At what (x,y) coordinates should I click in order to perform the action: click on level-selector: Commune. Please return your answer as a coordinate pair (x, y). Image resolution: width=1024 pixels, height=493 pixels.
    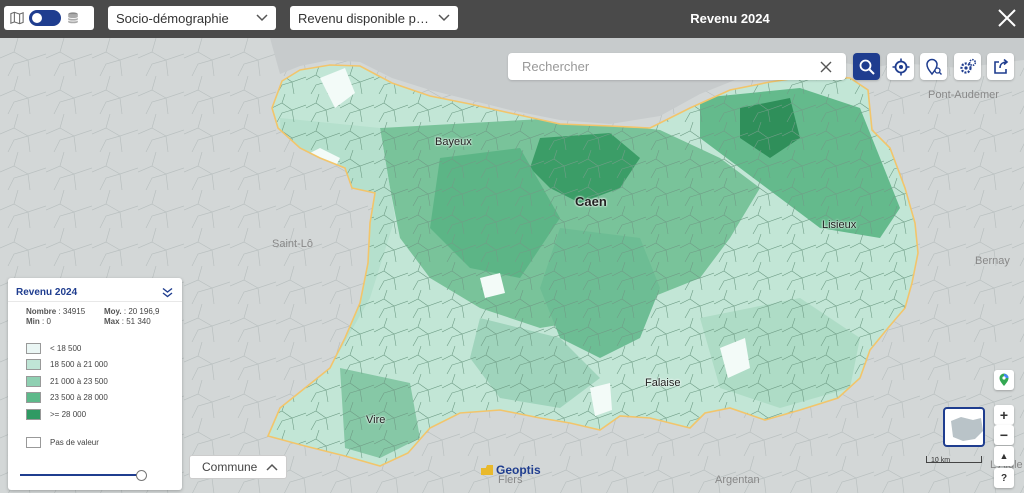
    Looking at the image, I should click on (238, 467).